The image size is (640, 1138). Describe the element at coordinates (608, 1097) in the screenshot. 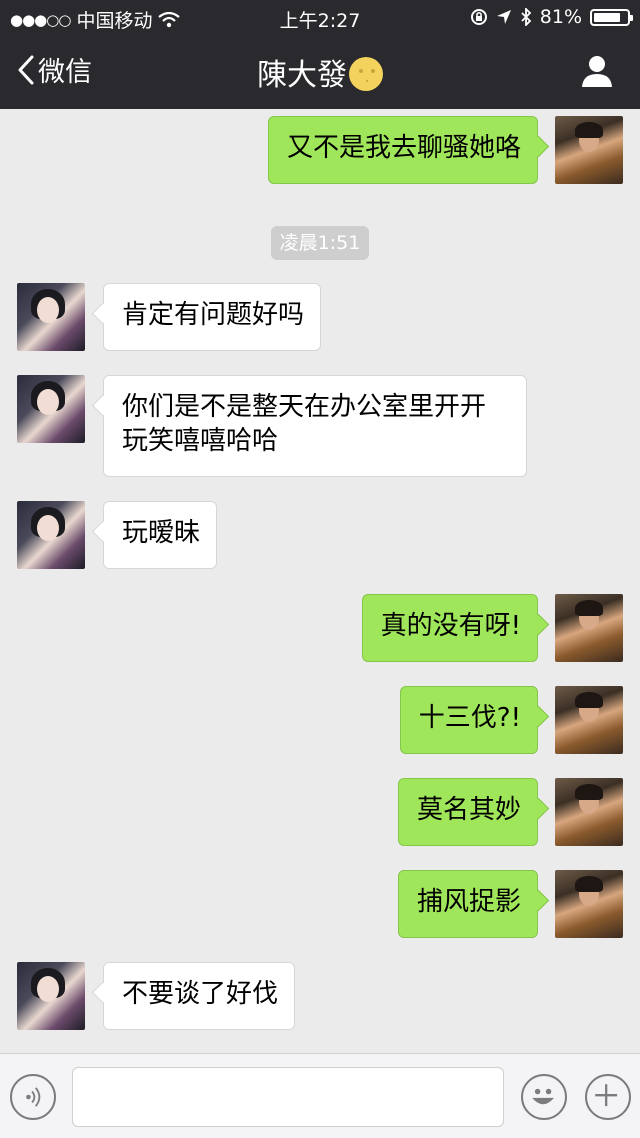

I see `plus-icon` at that location.